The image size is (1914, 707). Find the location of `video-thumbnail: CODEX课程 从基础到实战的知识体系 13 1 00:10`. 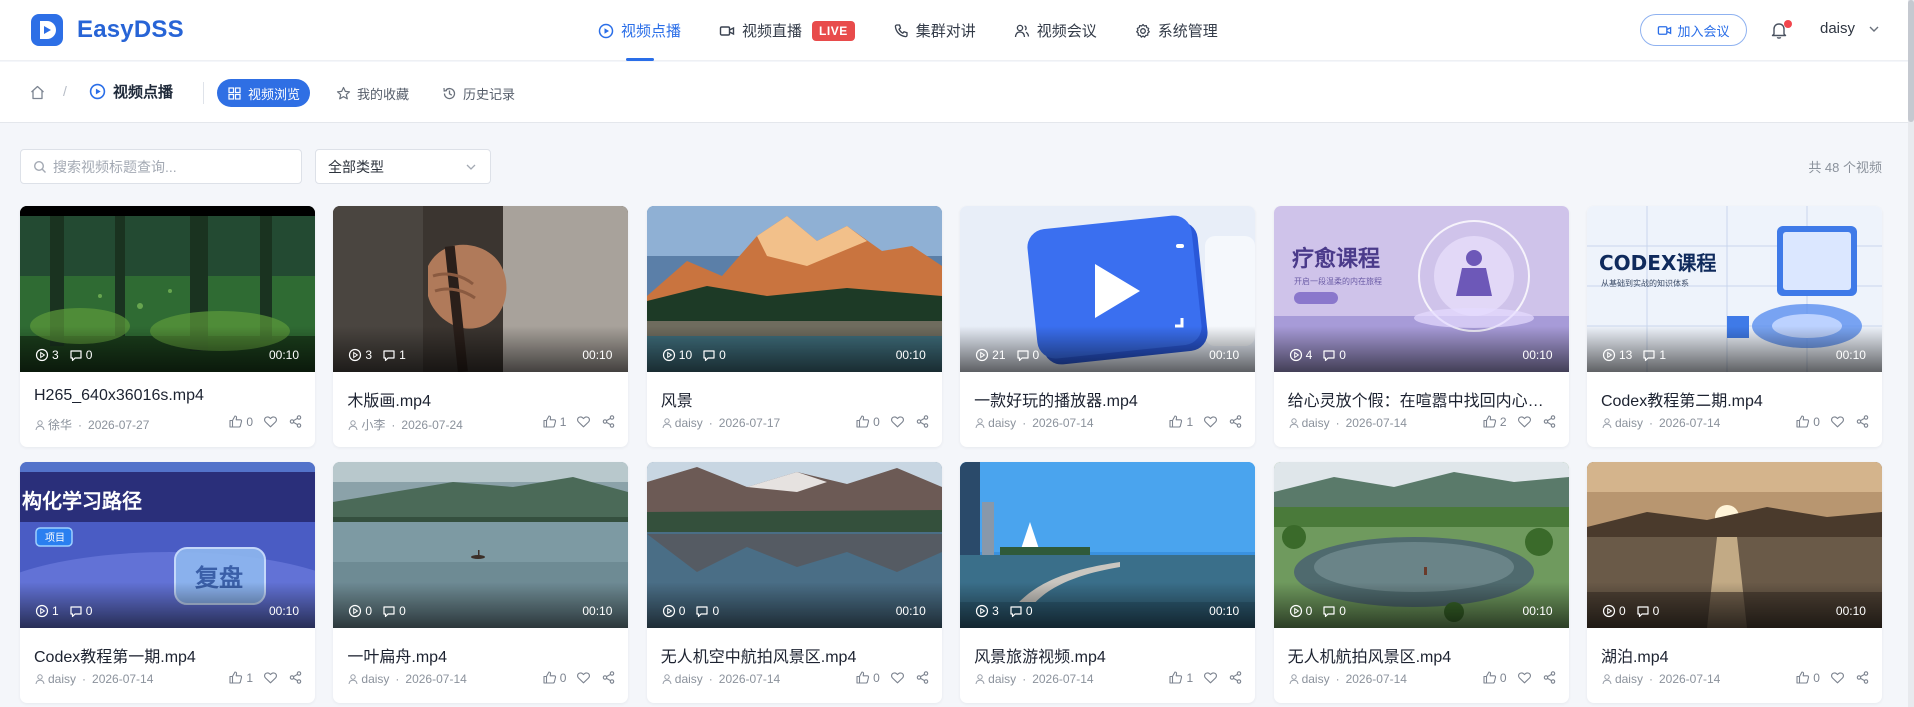

video-thumbnail: CODEX课程 从基础到实战的知识体系 13 1 00:10 is located at coordinates (1734, 289).